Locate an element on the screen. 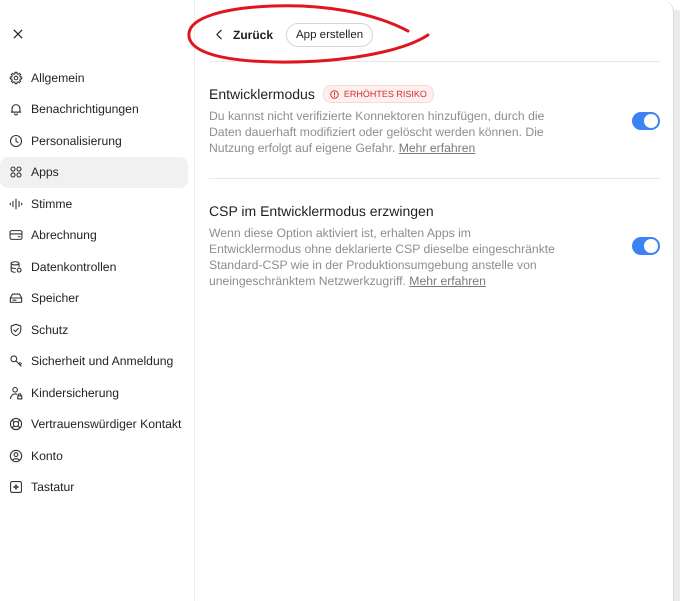 The width and height of the screenshot is (680, 601). key-icon is located at coordinates (16, 361).